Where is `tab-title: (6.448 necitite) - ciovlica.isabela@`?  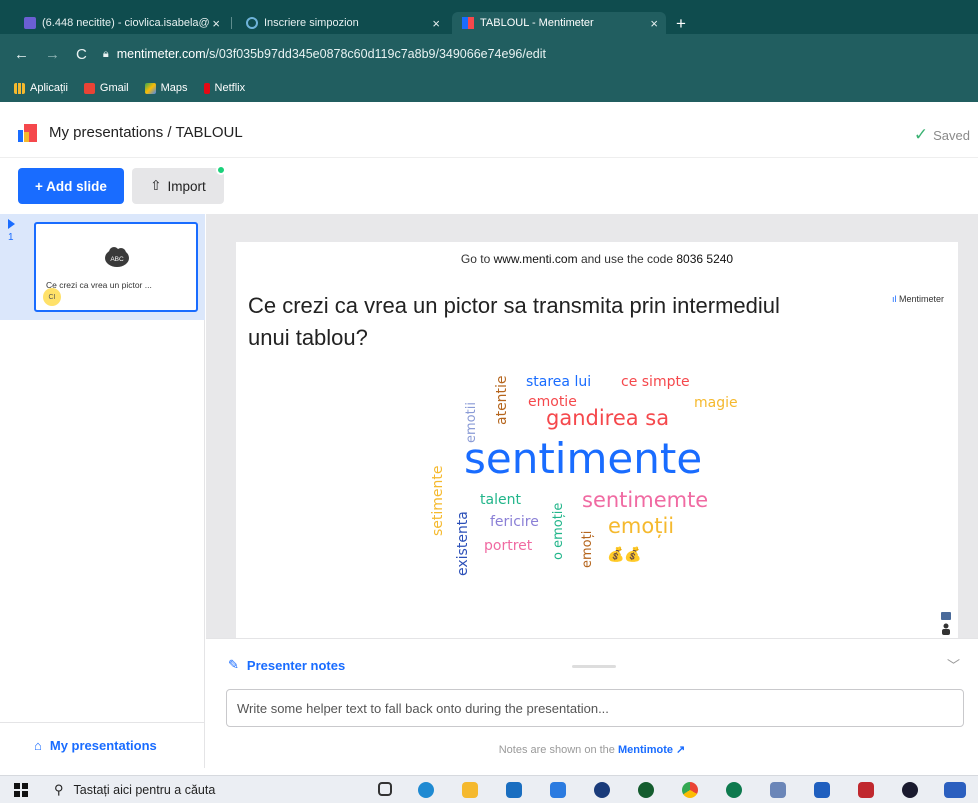
tab-title: (6.448 necitite) - ciovlica.isabela@ is located at coordinates (126, 23).